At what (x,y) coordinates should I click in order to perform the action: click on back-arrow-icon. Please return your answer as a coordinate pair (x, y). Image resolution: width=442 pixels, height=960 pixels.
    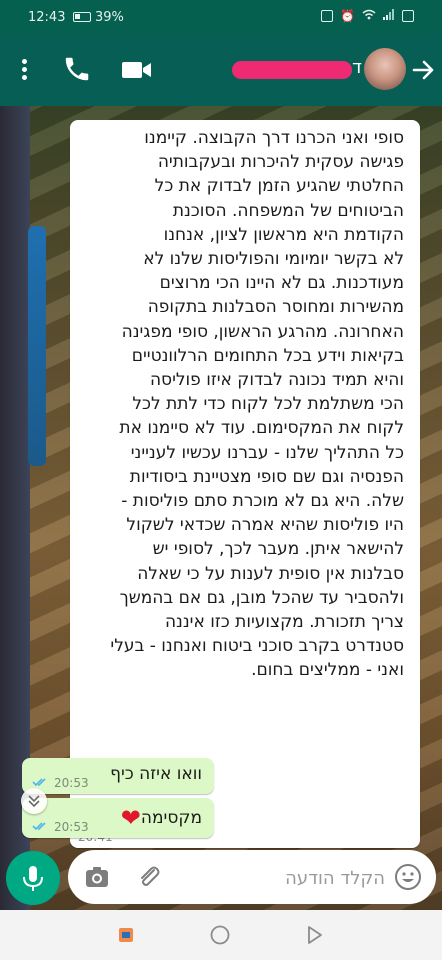
    Looking at the image, I should click on (423, 70).